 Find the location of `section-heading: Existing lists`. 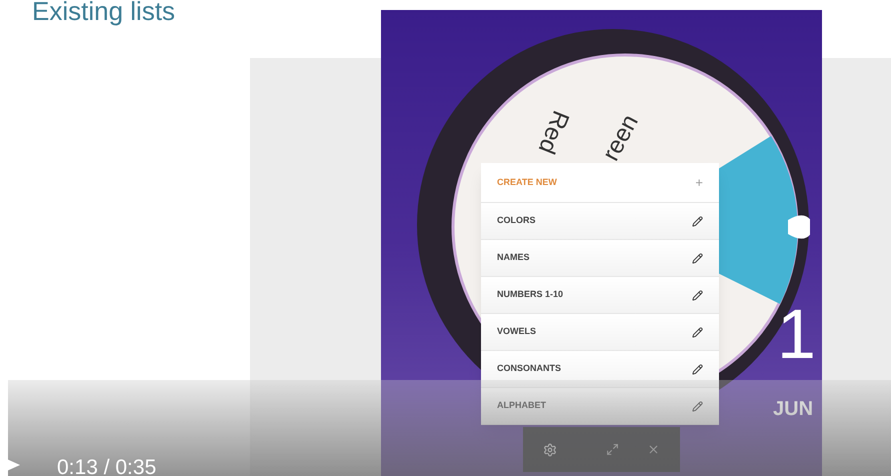

section-heading: Existing lists is located at coordinates (103, 13).